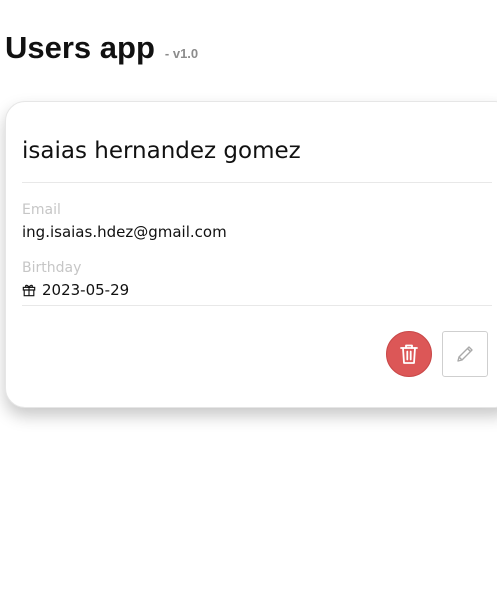 This screenshot has width=497, height=600. What do you see at coordinates (41, 210) in the screenshot?
I see `email-label: Email` at bounding box center [41, 210].